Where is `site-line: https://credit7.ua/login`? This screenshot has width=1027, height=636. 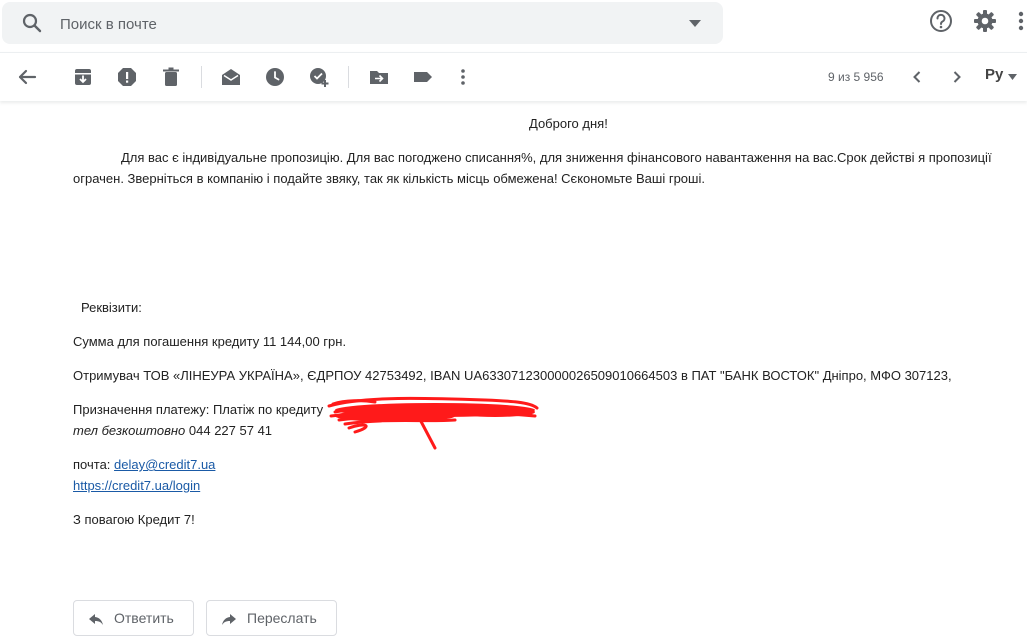
site-line: https://credit7.ua/login is located at coordinates (136, 486).